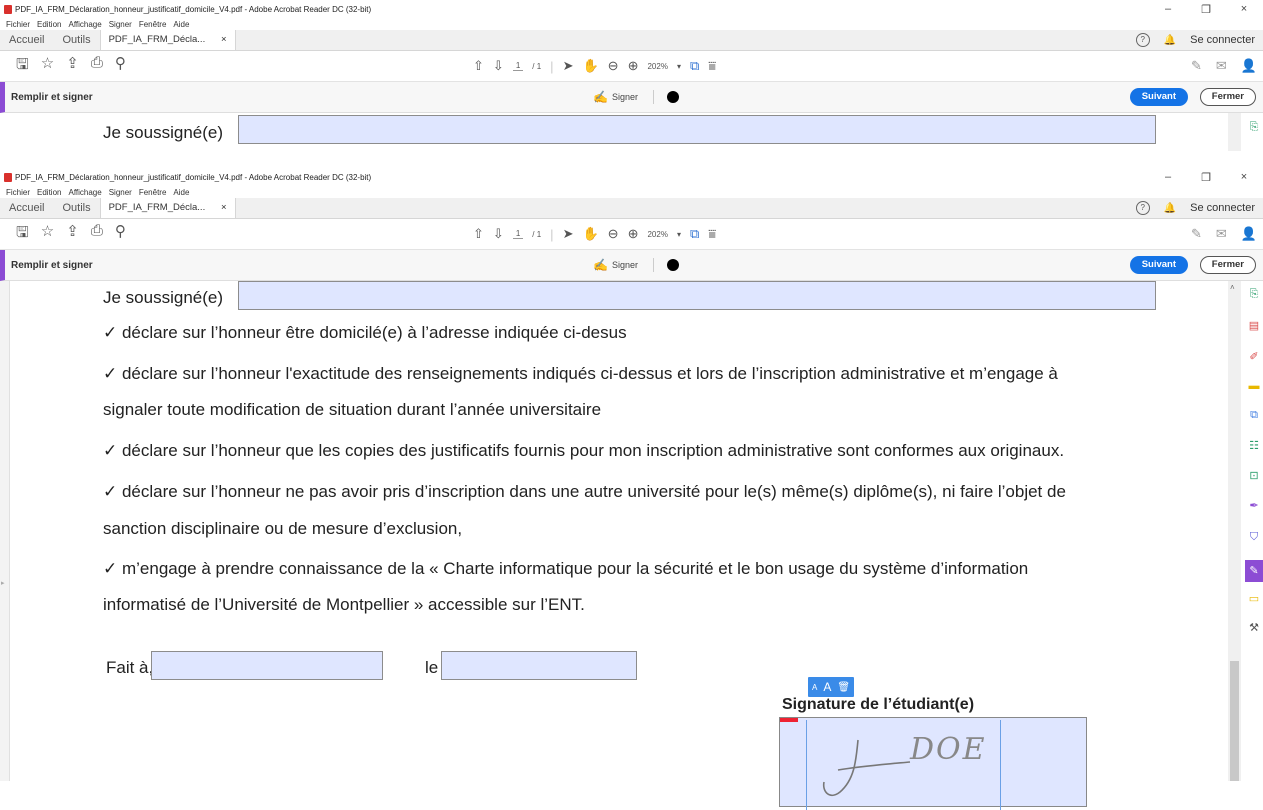  What do you see at coordinates (1254, 415) in the screenshot?
I see `combine-files-icon: ⧉` at bounding box center [1254, 415].